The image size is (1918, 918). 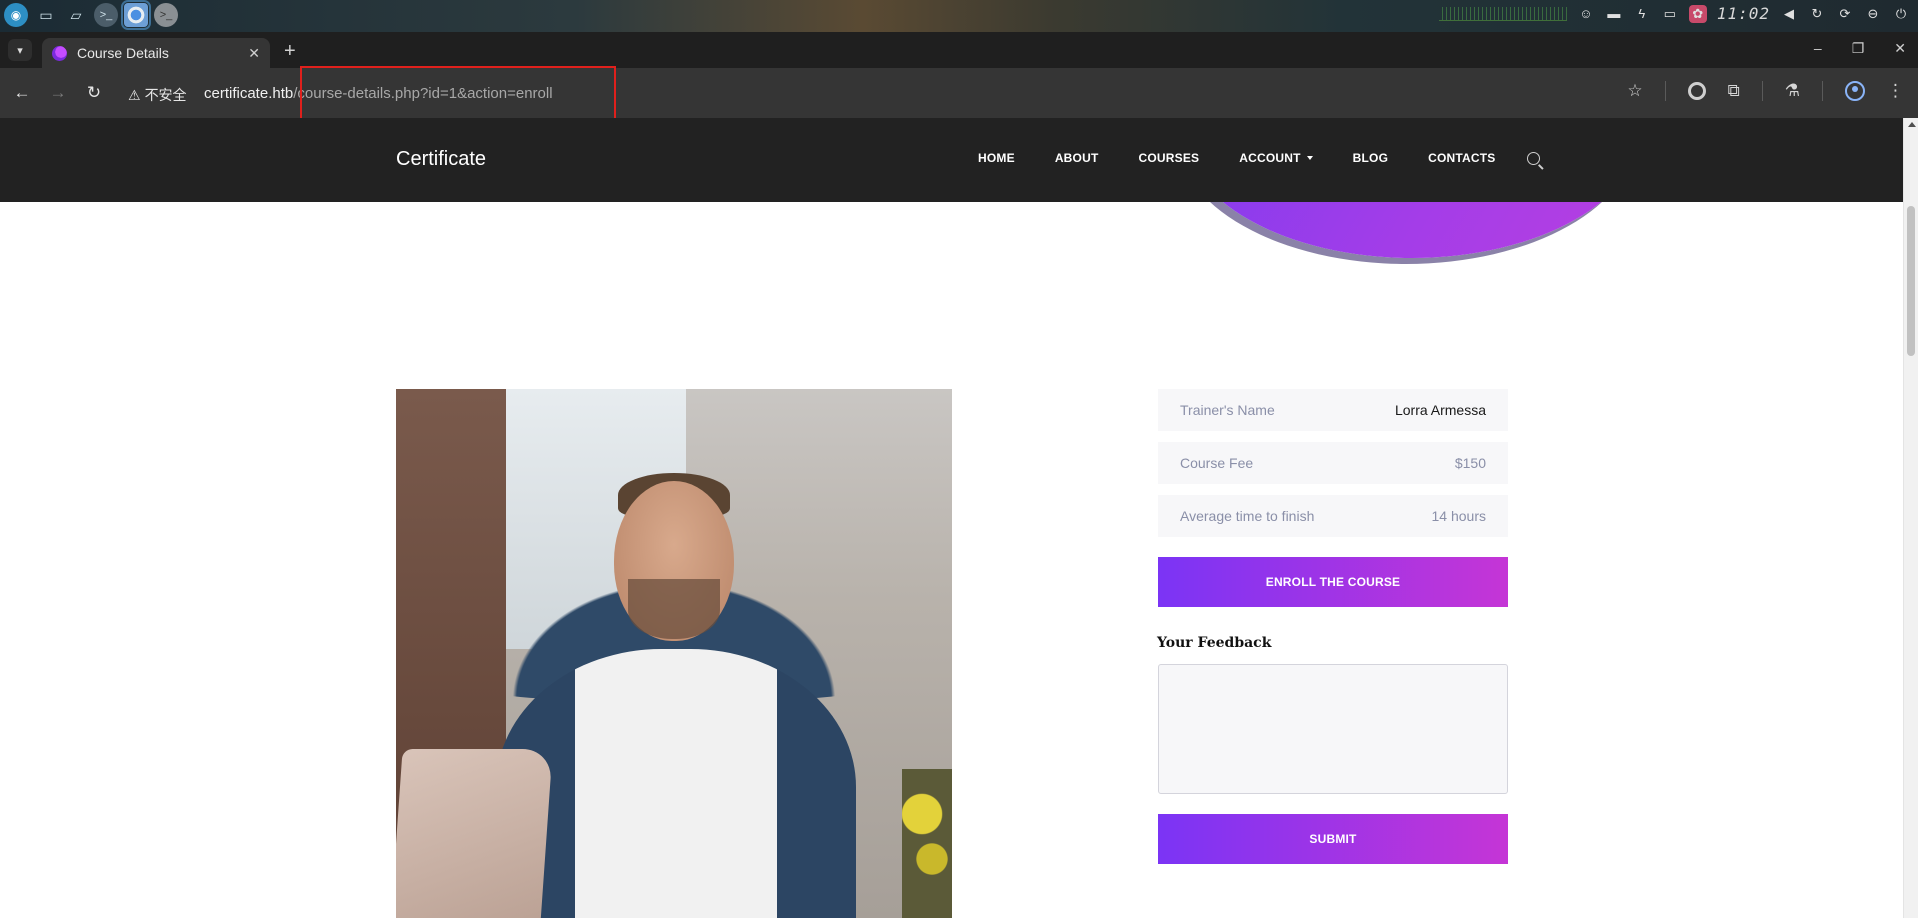 I want to click on browser-tab-strip: ▾ Course Details ✕ + – ❐ ✕, so click(x=959, y=50).